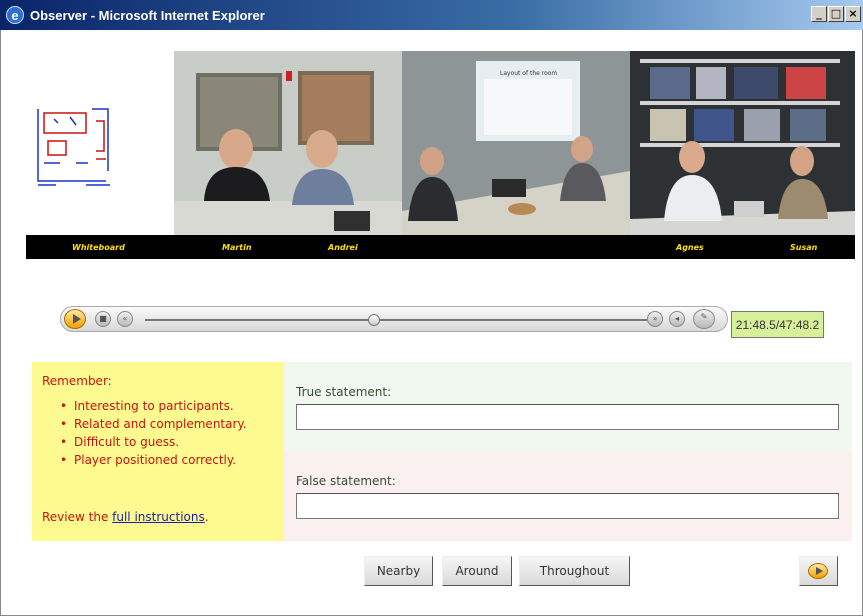 The width and height of the screenshot is (863, 616). What do you see at coordinates (567, 506) in the screenshot?
I see `false-statement-input` at bounding box center [567, 506].